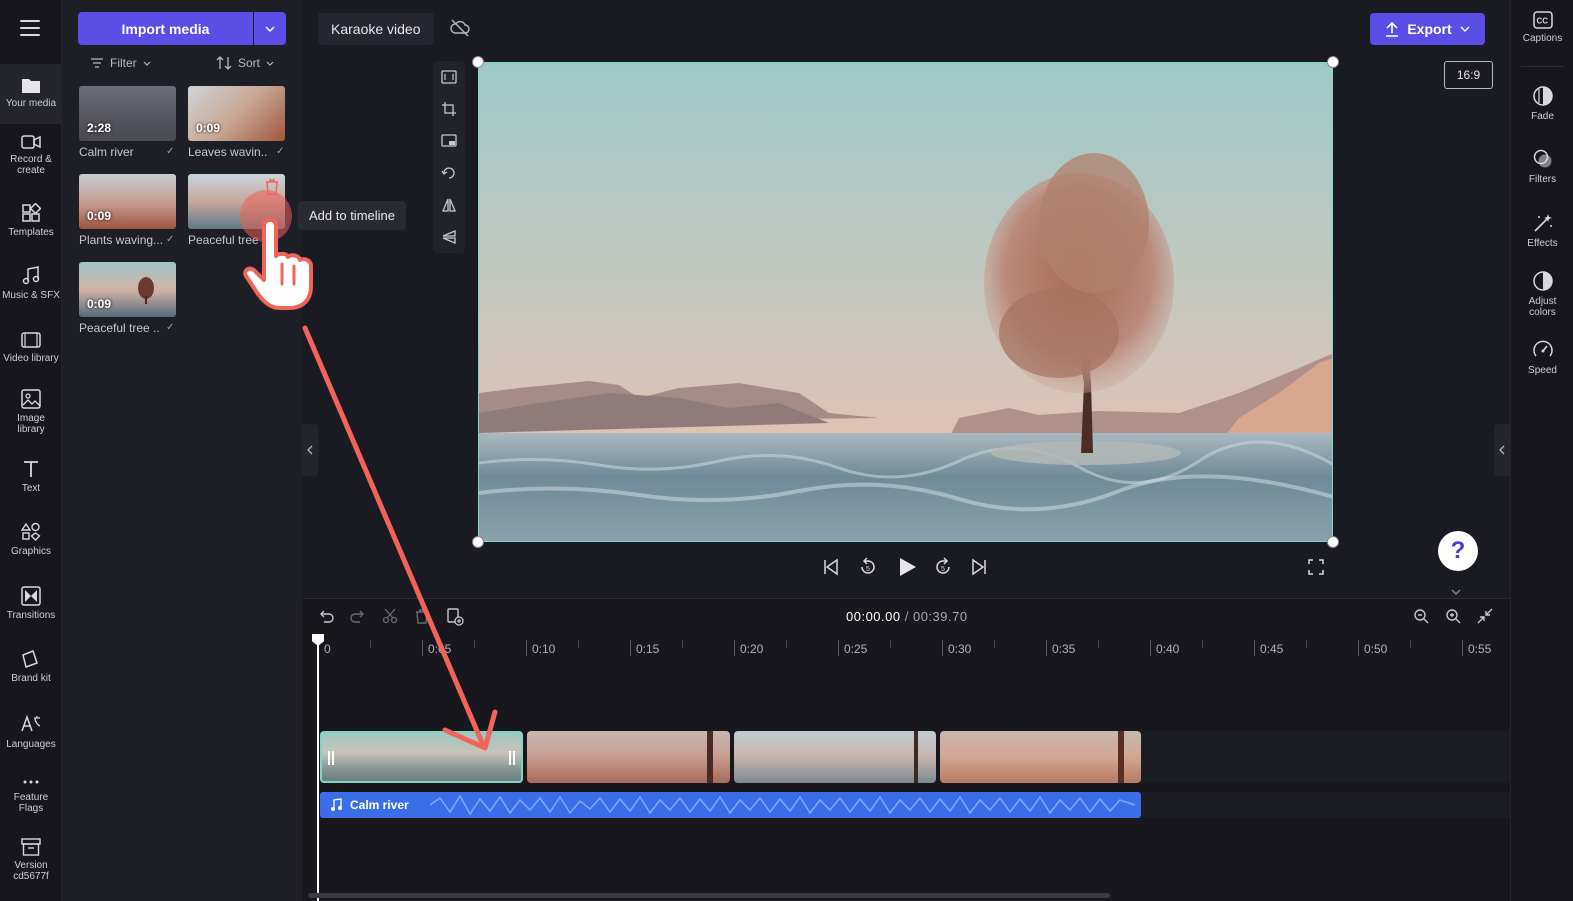 The image size is (1573, 901). I want to click on effects-label: Effects, so click(1542, 243).